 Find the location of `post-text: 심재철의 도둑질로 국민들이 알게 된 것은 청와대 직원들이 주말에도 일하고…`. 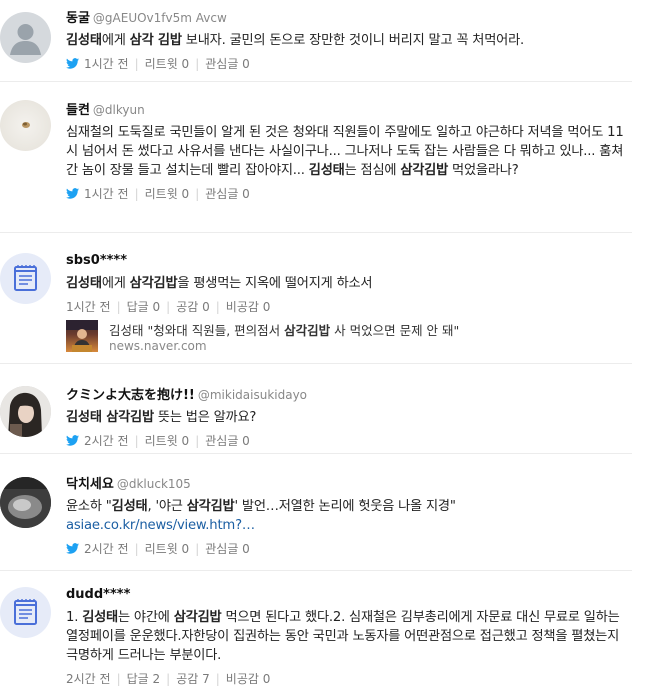

post-text: 심재철의 도둑질로 국민들이 알게 된 것은 청와대 직원들이 주말에도 일하고… is located at coordinates (349, 151).